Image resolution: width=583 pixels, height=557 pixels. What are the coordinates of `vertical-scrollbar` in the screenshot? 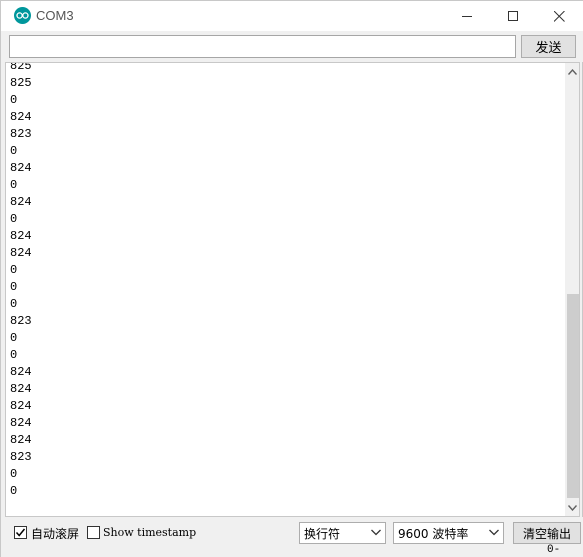 It's located at (572, 289).